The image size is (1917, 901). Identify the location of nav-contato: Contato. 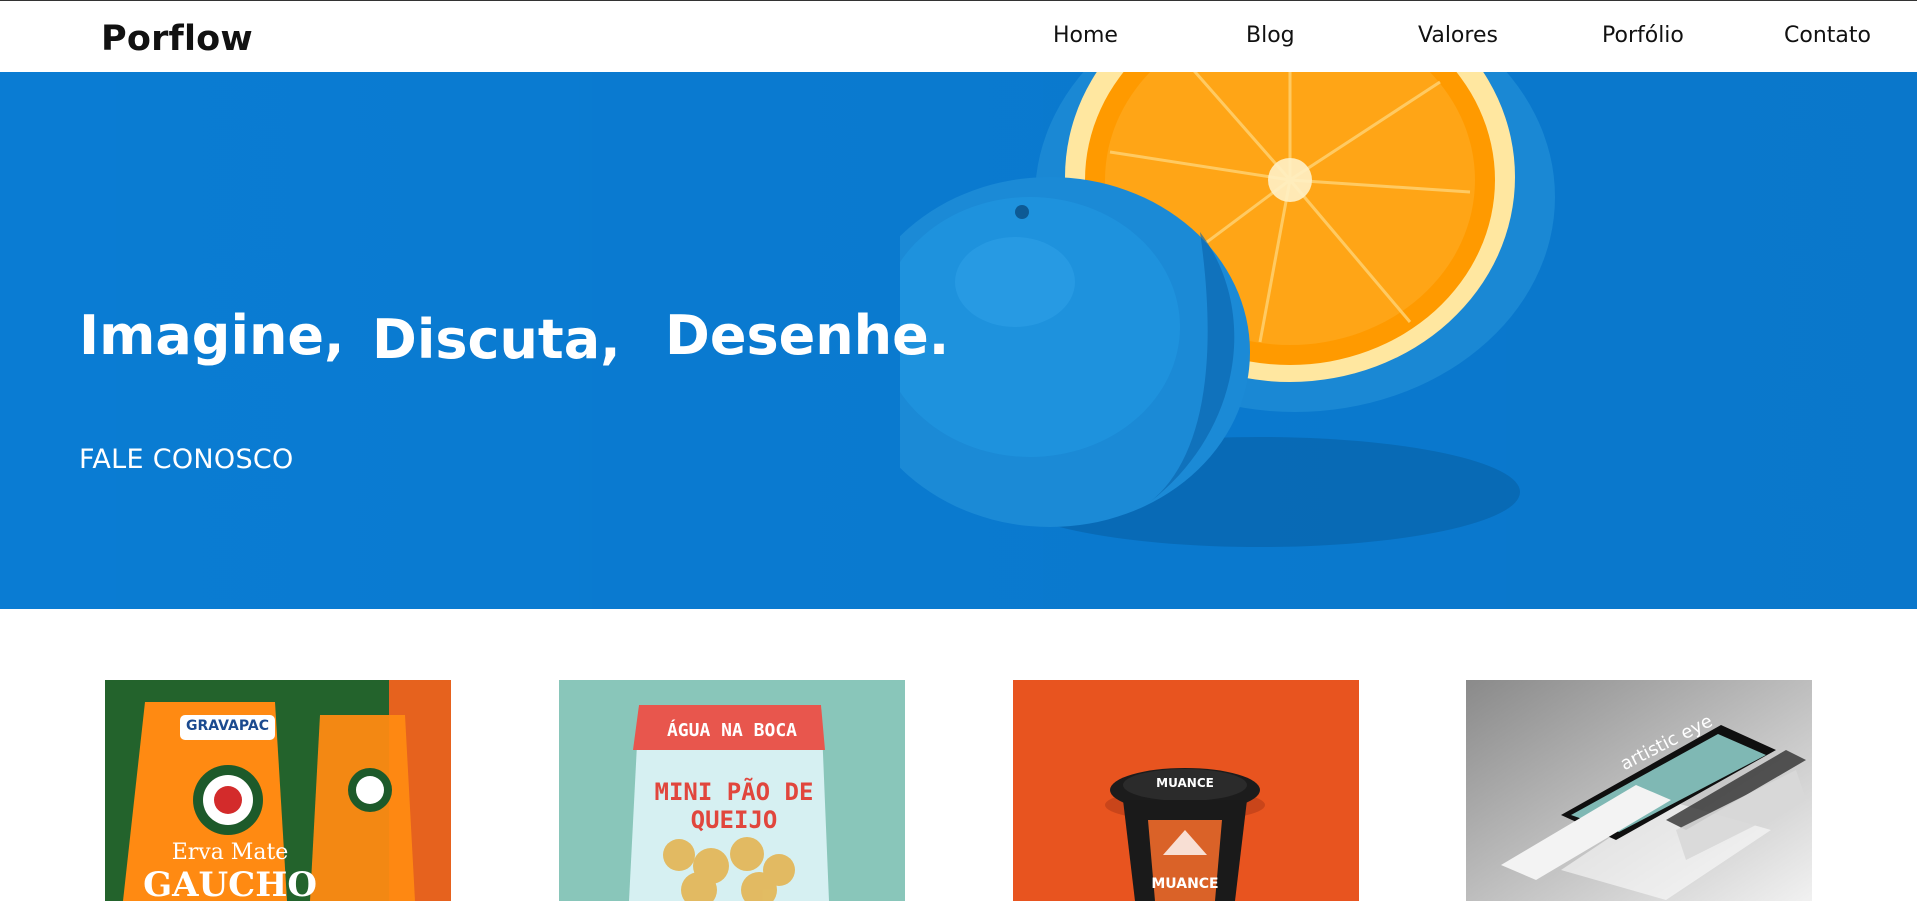
(1827, 35).